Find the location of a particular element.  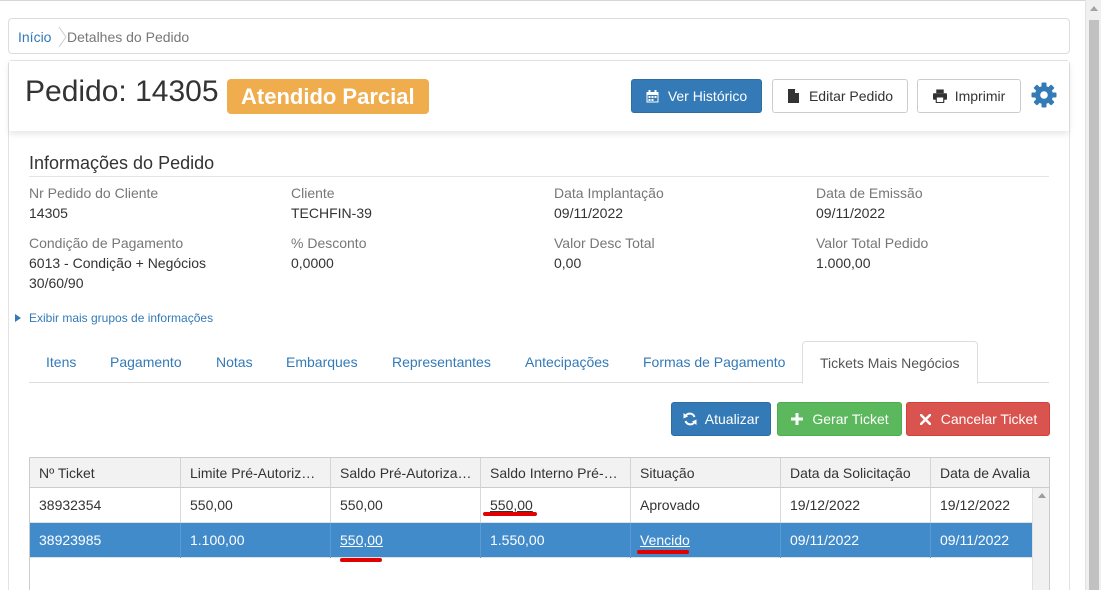

cancel-ticket-label: Cancelar Ticket is located at coordinates (989, 419).